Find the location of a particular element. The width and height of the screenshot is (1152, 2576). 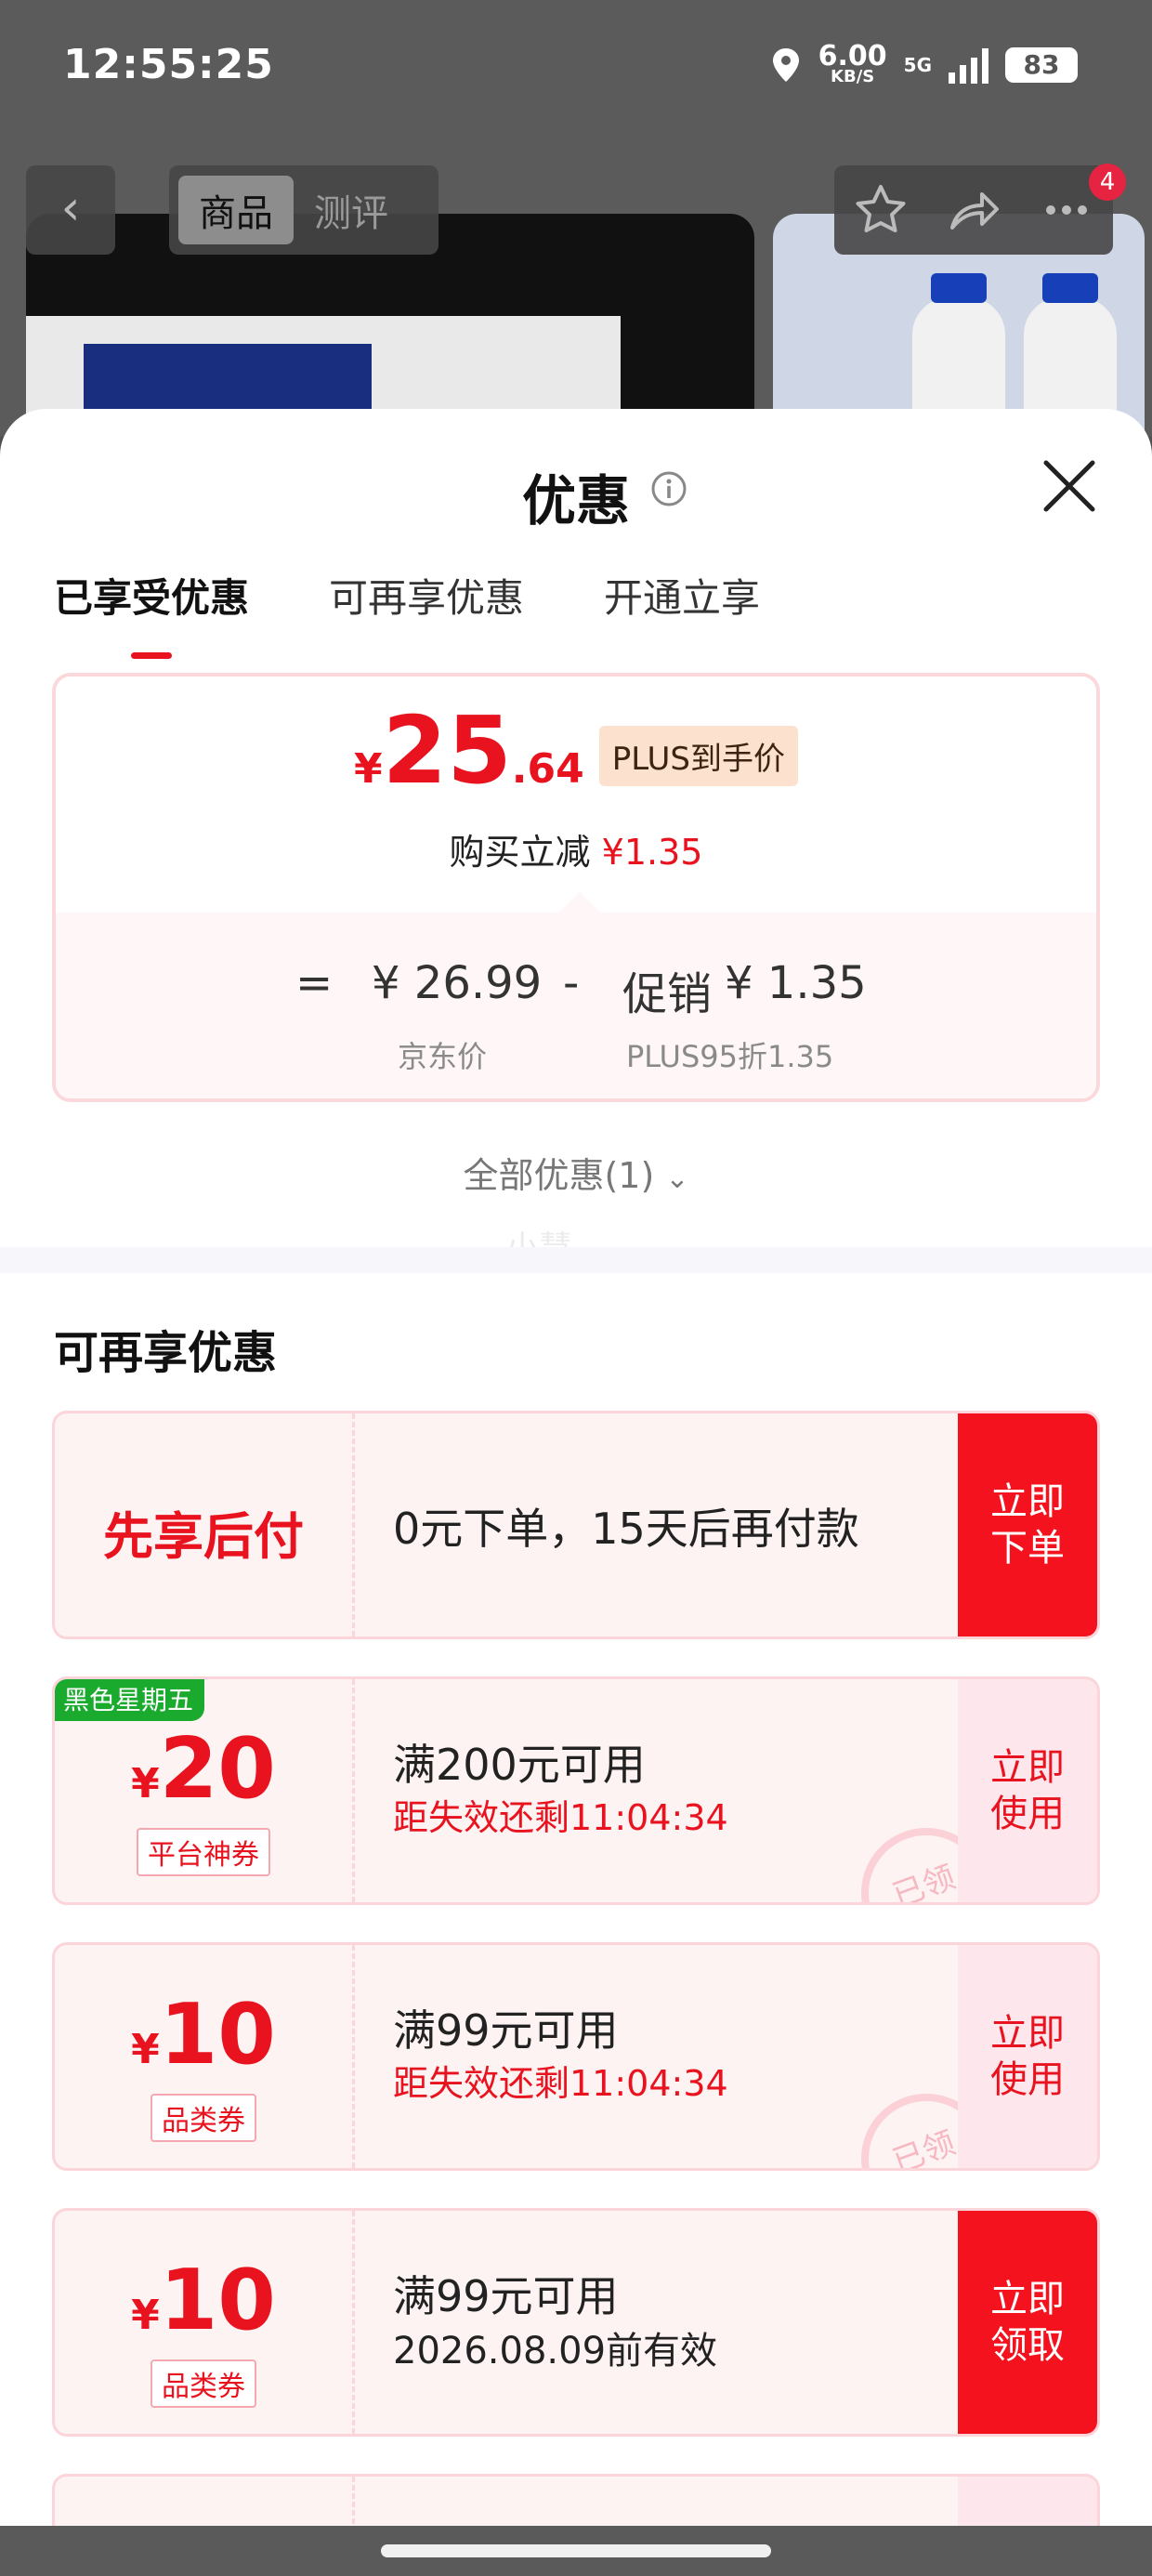

price-breakdown: = ¥ 26.99 - 促销 ¥ 1.35 京东价 PLUS95折1.35 is located at coordinates (576, 1005).